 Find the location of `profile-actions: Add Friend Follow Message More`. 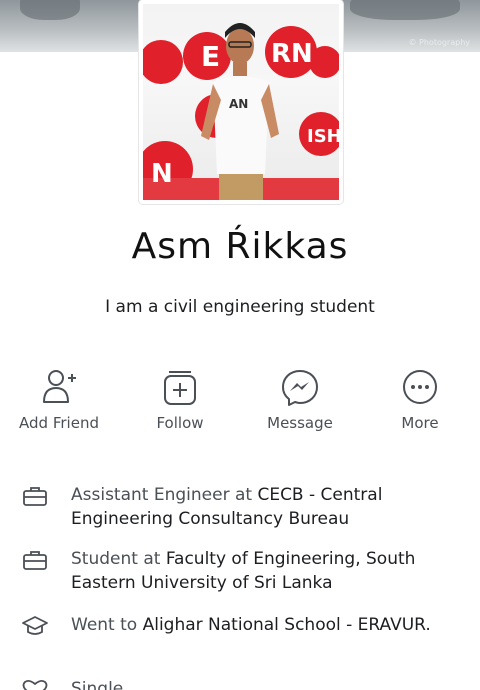

profile-actions: Add Friend Follow Message More is located at coordinates (240, 403).